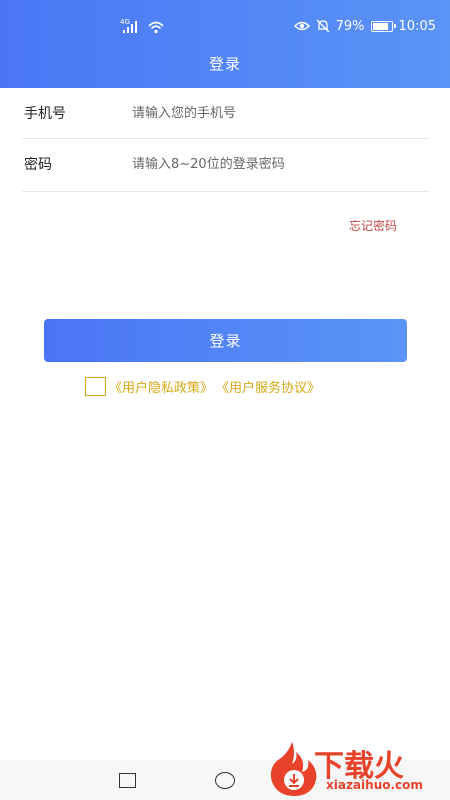 The width and height of the screenshot is (450, 800). What do you see at coordinates (383, 26) in the screenshot?
I see `battery-icon` at bounding box center [383, 26].